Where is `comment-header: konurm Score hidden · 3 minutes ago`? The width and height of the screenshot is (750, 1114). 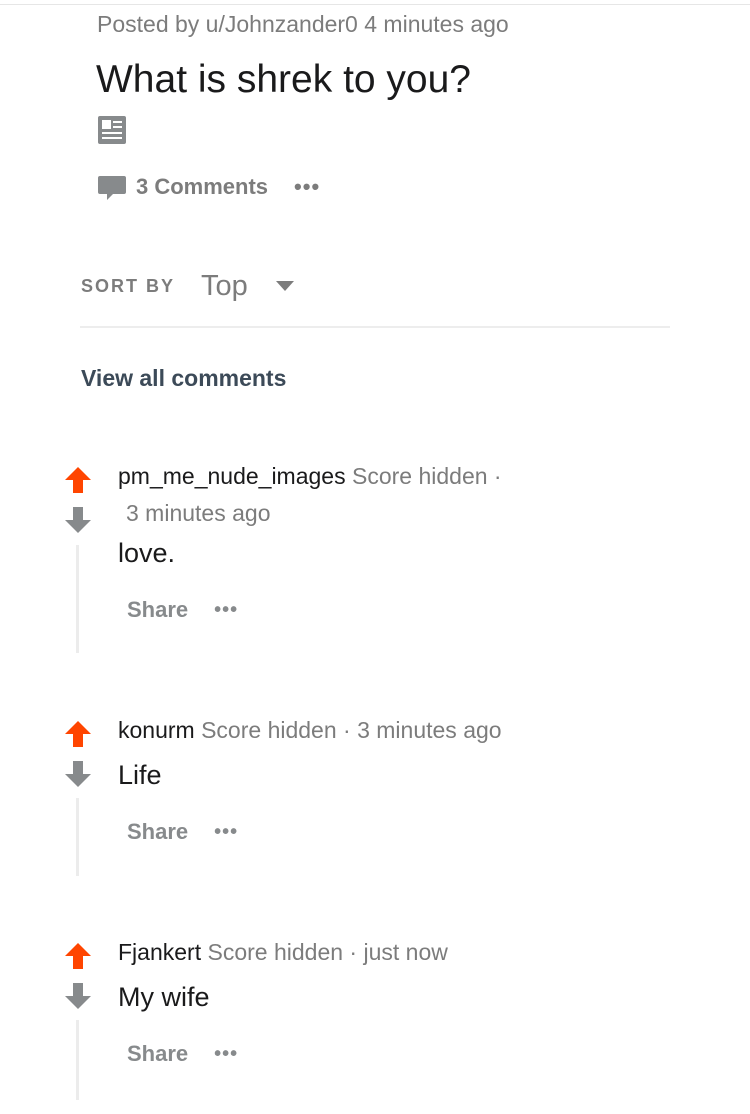
comment-header: konurm Score hidden · 3 minutes ago is located at coordinates (310, 730).